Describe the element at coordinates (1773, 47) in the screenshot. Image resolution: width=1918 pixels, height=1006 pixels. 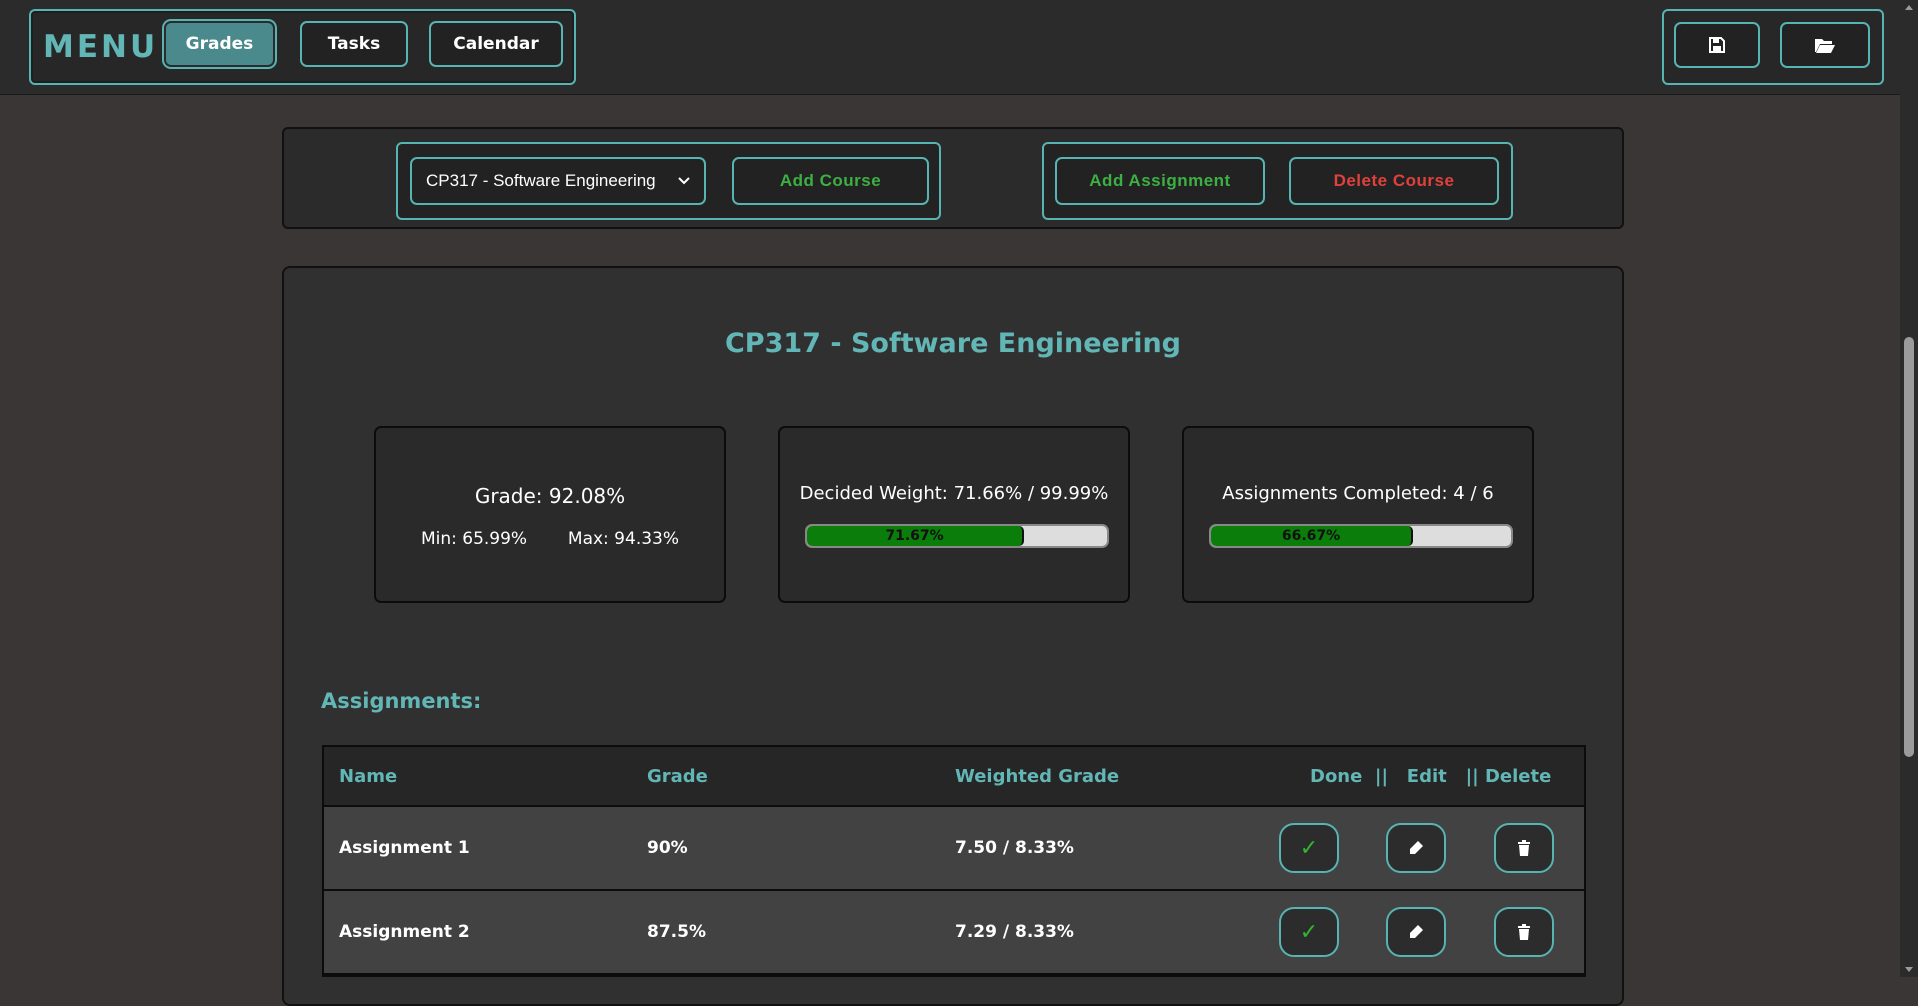
I see `file-actions-panel` at that location.